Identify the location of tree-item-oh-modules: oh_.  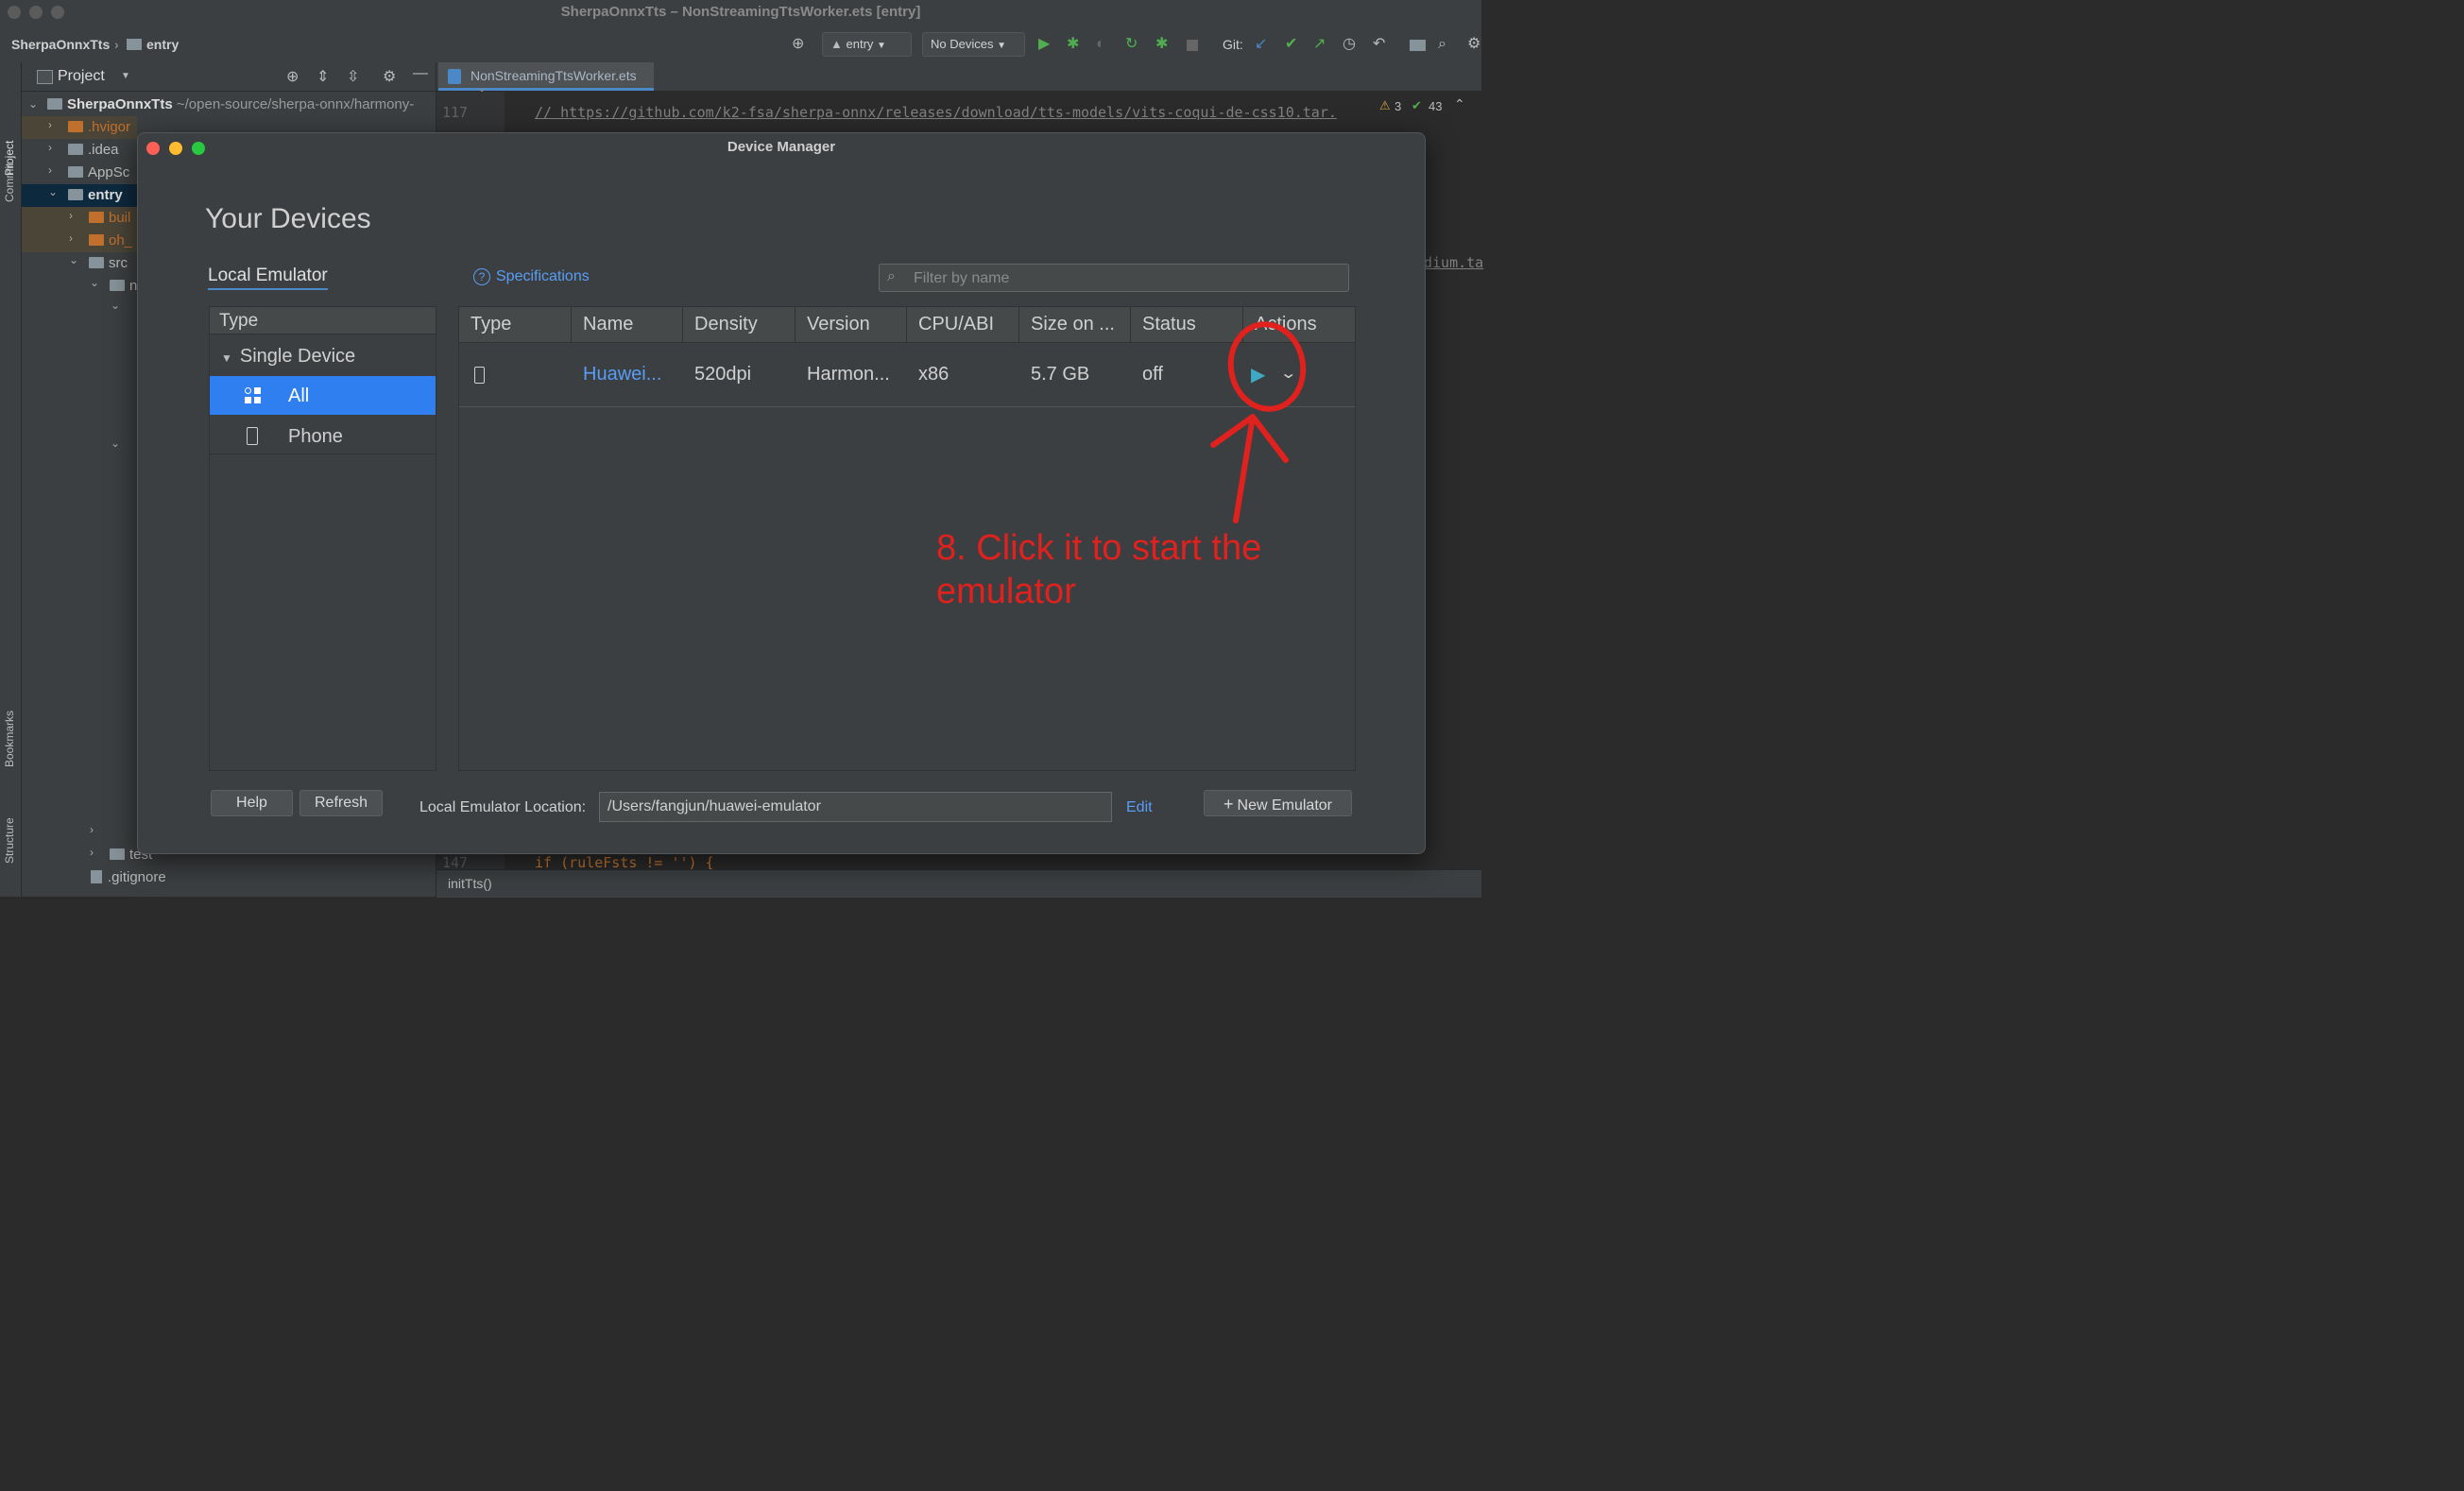
(110, 240).